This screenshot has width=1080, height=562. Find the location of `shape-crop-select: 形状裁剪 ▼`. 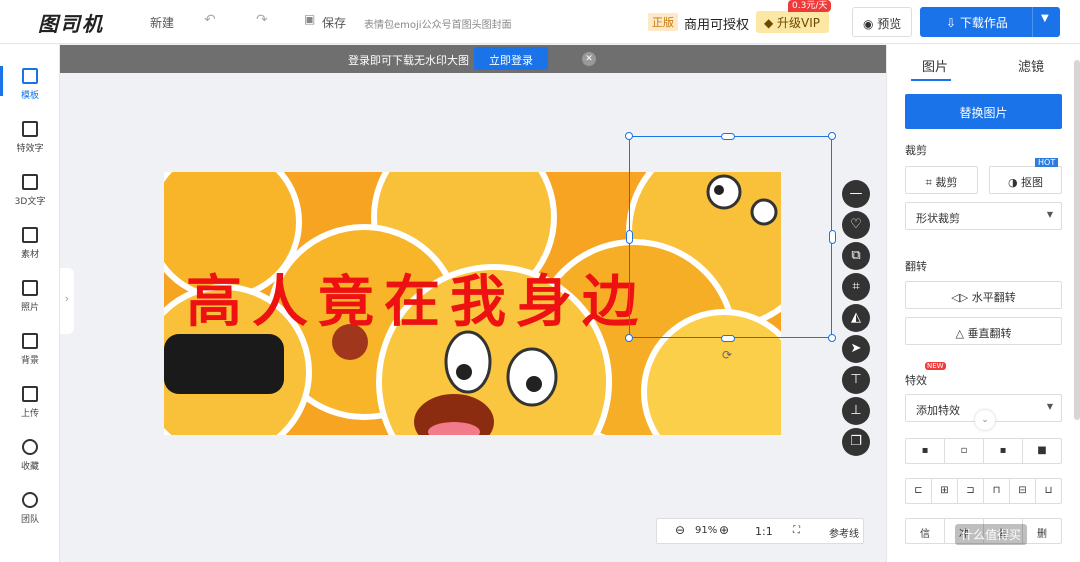

shape-crop-select: 形状裁剪 ▼ is located at coordinates (983, 216).